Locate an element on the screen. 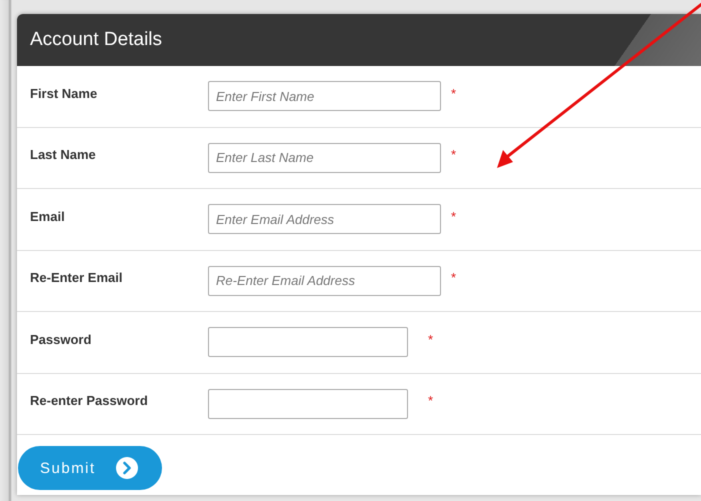 Image resolution: width=701 pixels, height=501 pixels. text-field: Re-Enter Email Address is located at coordinates (324, 281).